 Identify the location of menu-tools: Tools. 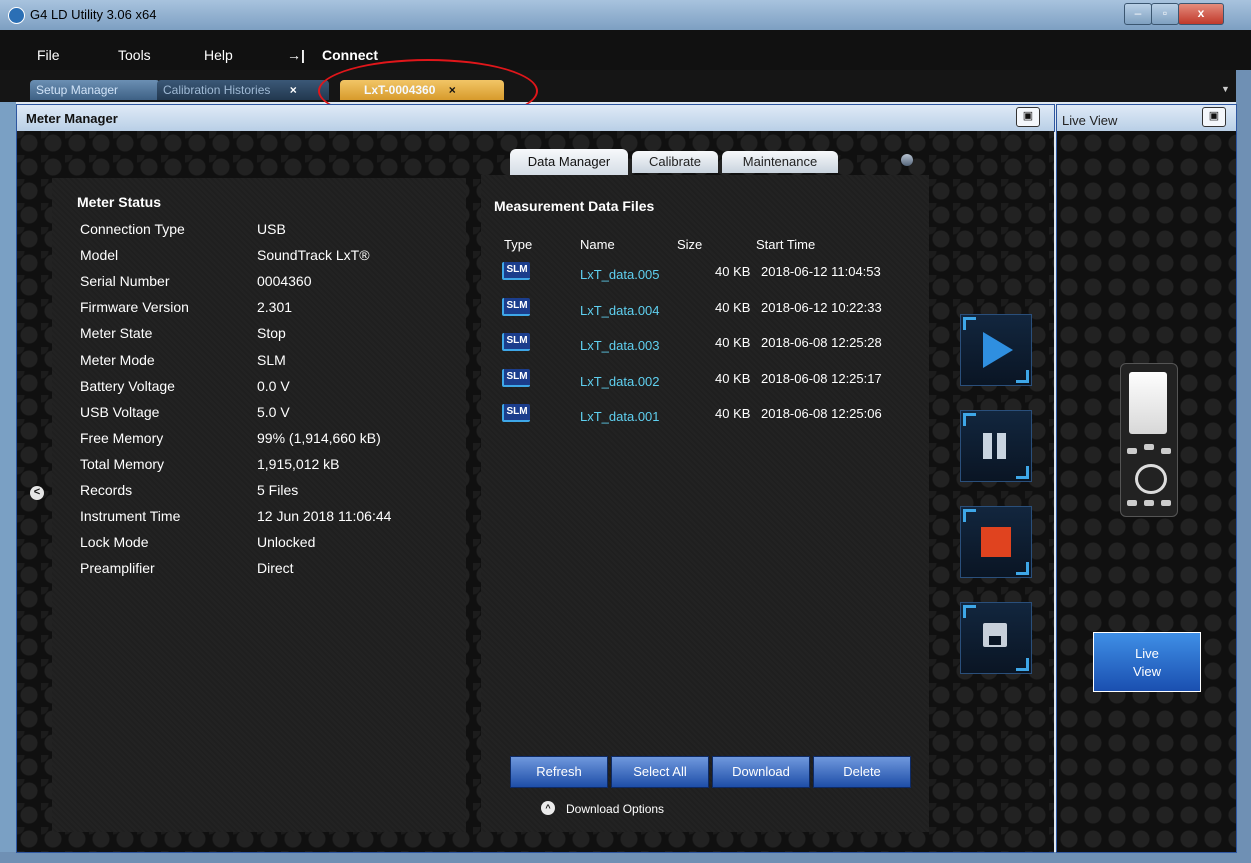
(134, 55).